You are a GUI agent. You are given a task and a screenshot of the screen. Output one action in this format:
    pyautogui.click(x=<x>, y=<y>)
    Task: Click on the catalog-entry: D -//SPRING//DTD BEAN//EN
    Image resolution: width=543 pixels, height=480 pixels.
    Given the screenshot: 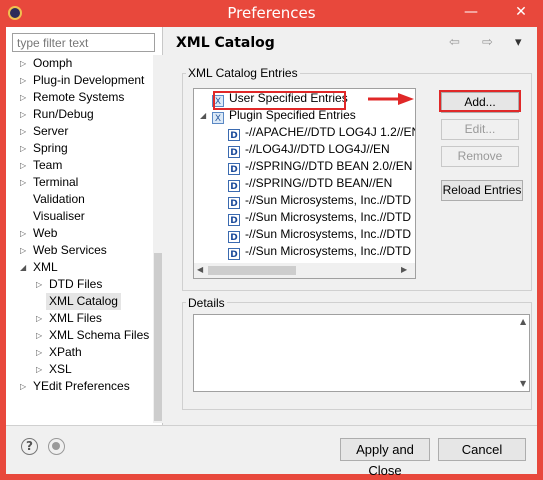 What is the action you would take?
    pyautogui.click(x=310, y=183)
    